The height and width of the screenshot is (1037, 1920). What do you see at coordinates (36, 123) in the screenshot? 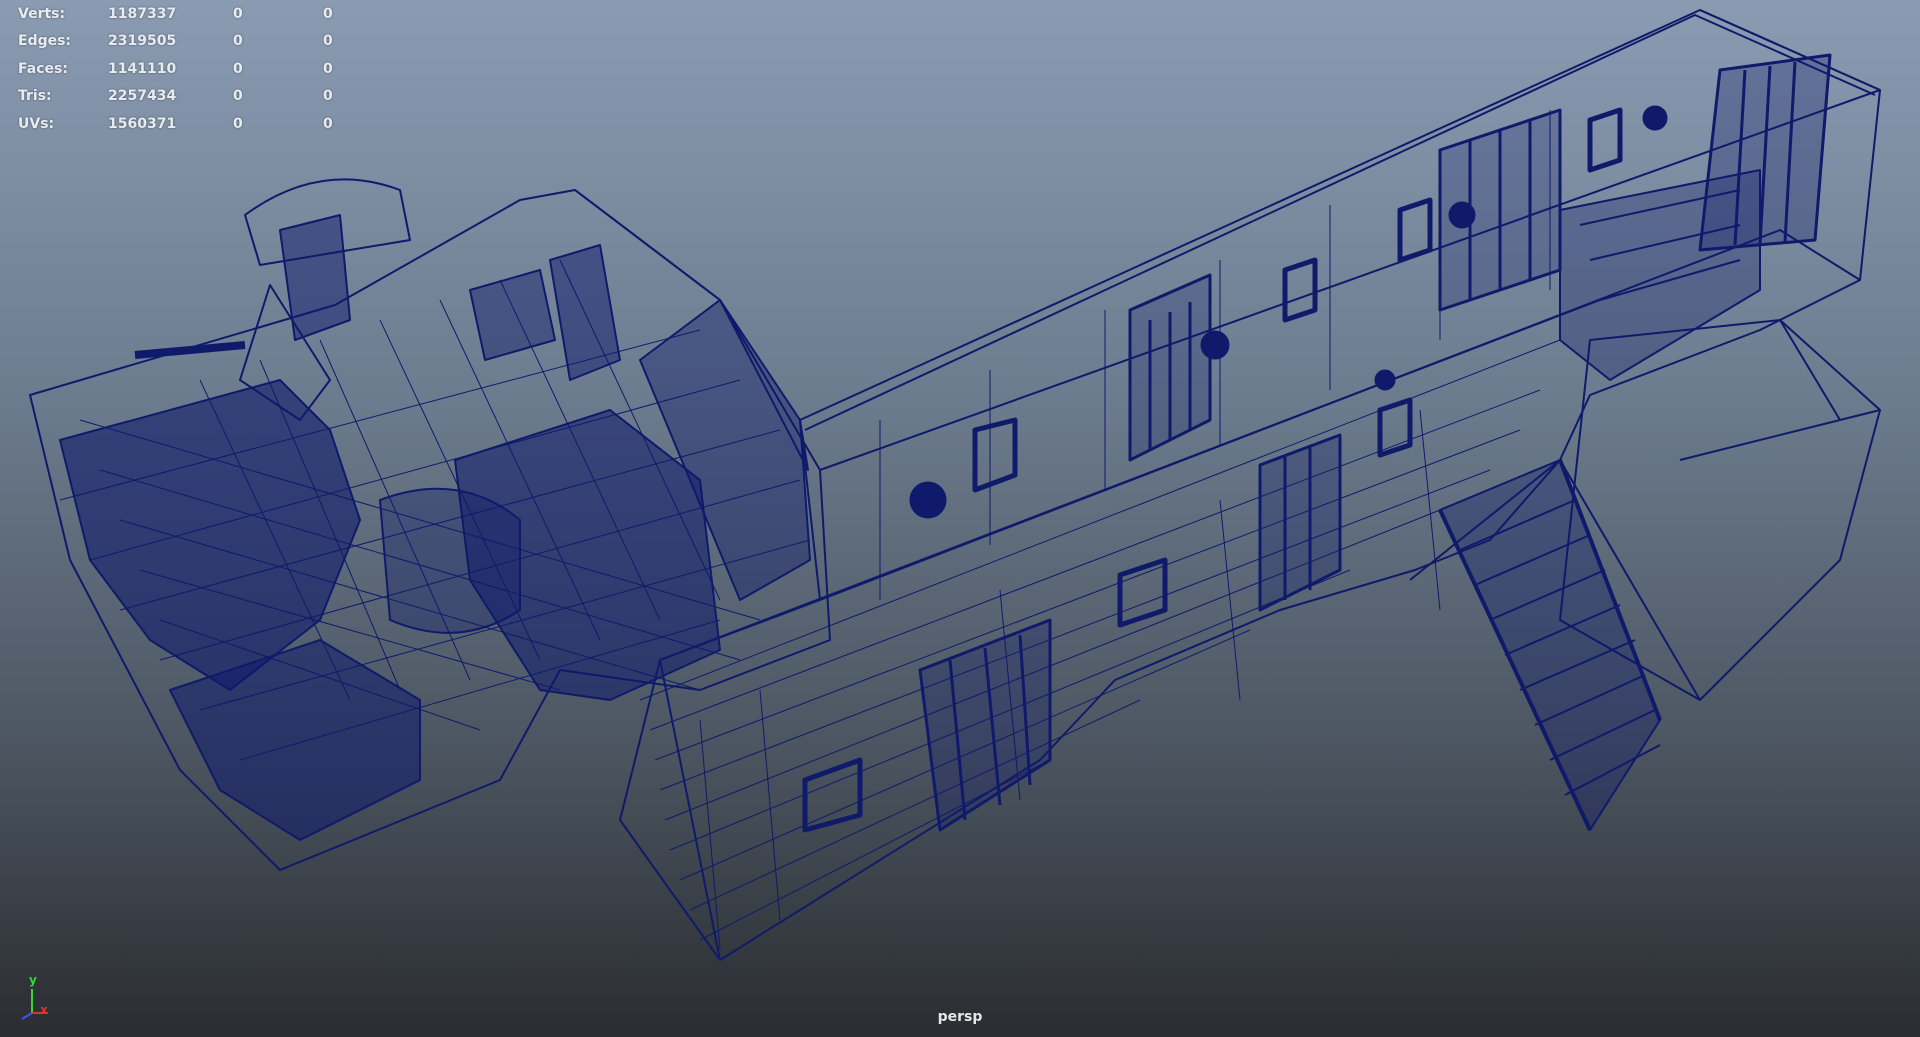
I see `hud-label: UVs:` at bounding box center [36, 123].